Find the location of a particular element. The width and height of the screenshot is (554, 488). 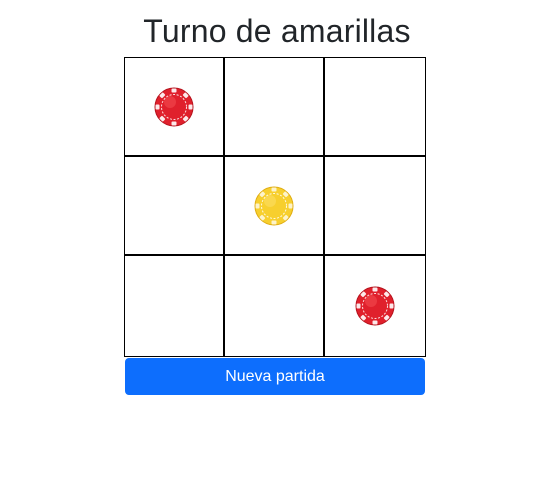

turn-title: Turno de amarillas is located at coordinates (277, 31).